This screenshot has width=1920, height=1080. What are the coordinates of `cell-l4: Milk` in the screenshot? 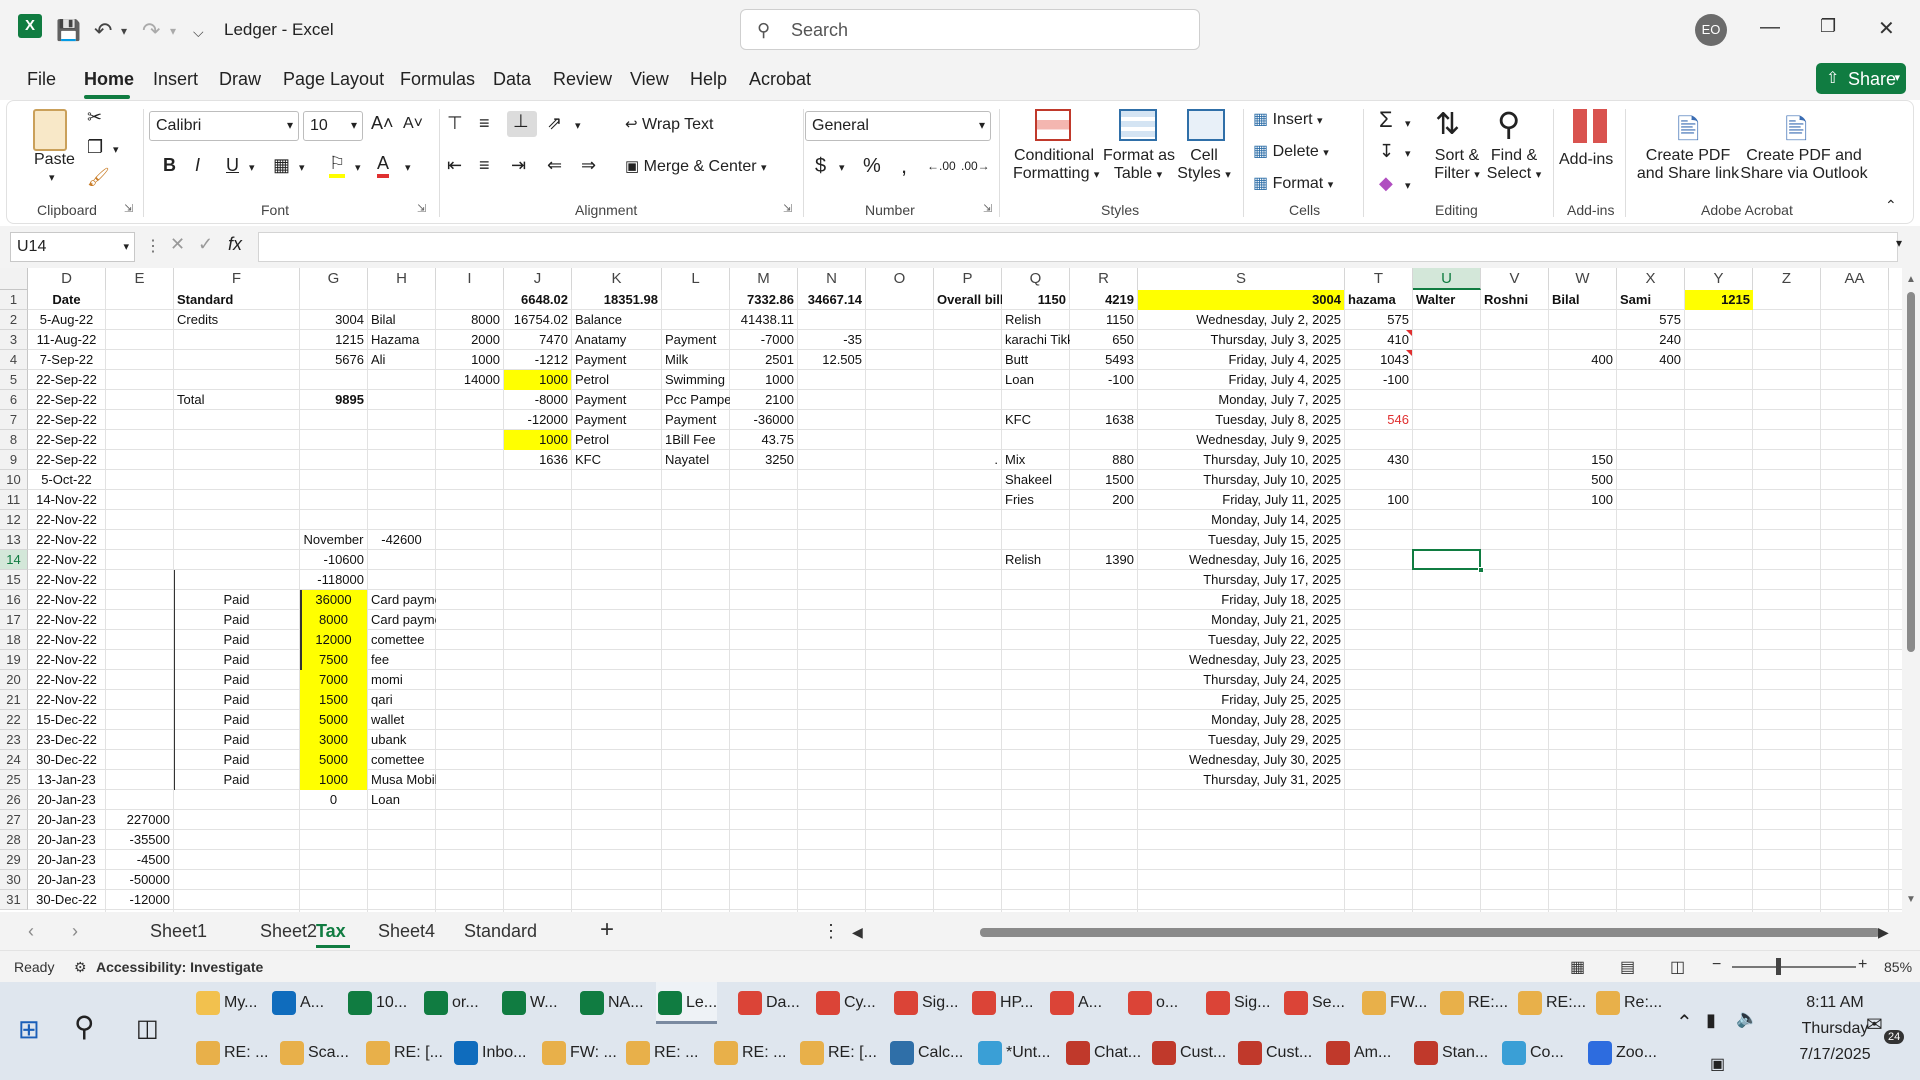 It's located at (697, 360).